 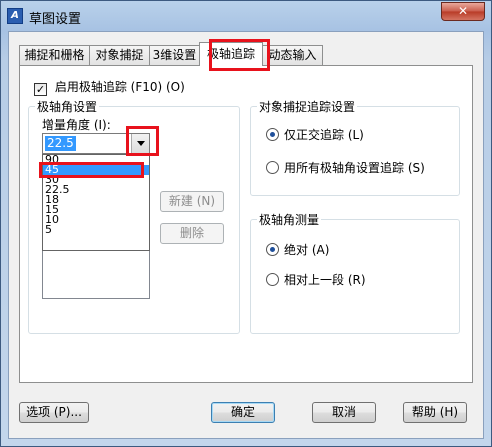 I want to click on tab-3d-settings: 3维设置, so click(x=174, y=55).